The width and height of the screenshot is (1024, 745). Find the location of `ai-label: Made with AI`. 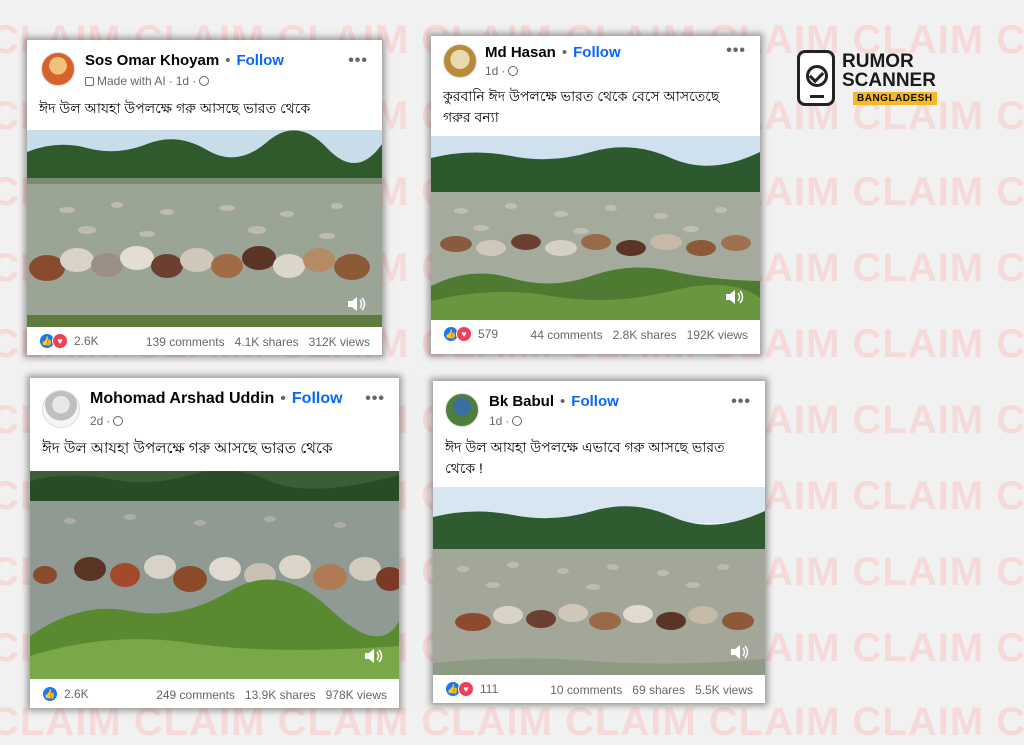

ai-label: Made with AI is located at coordinates (131, 81).